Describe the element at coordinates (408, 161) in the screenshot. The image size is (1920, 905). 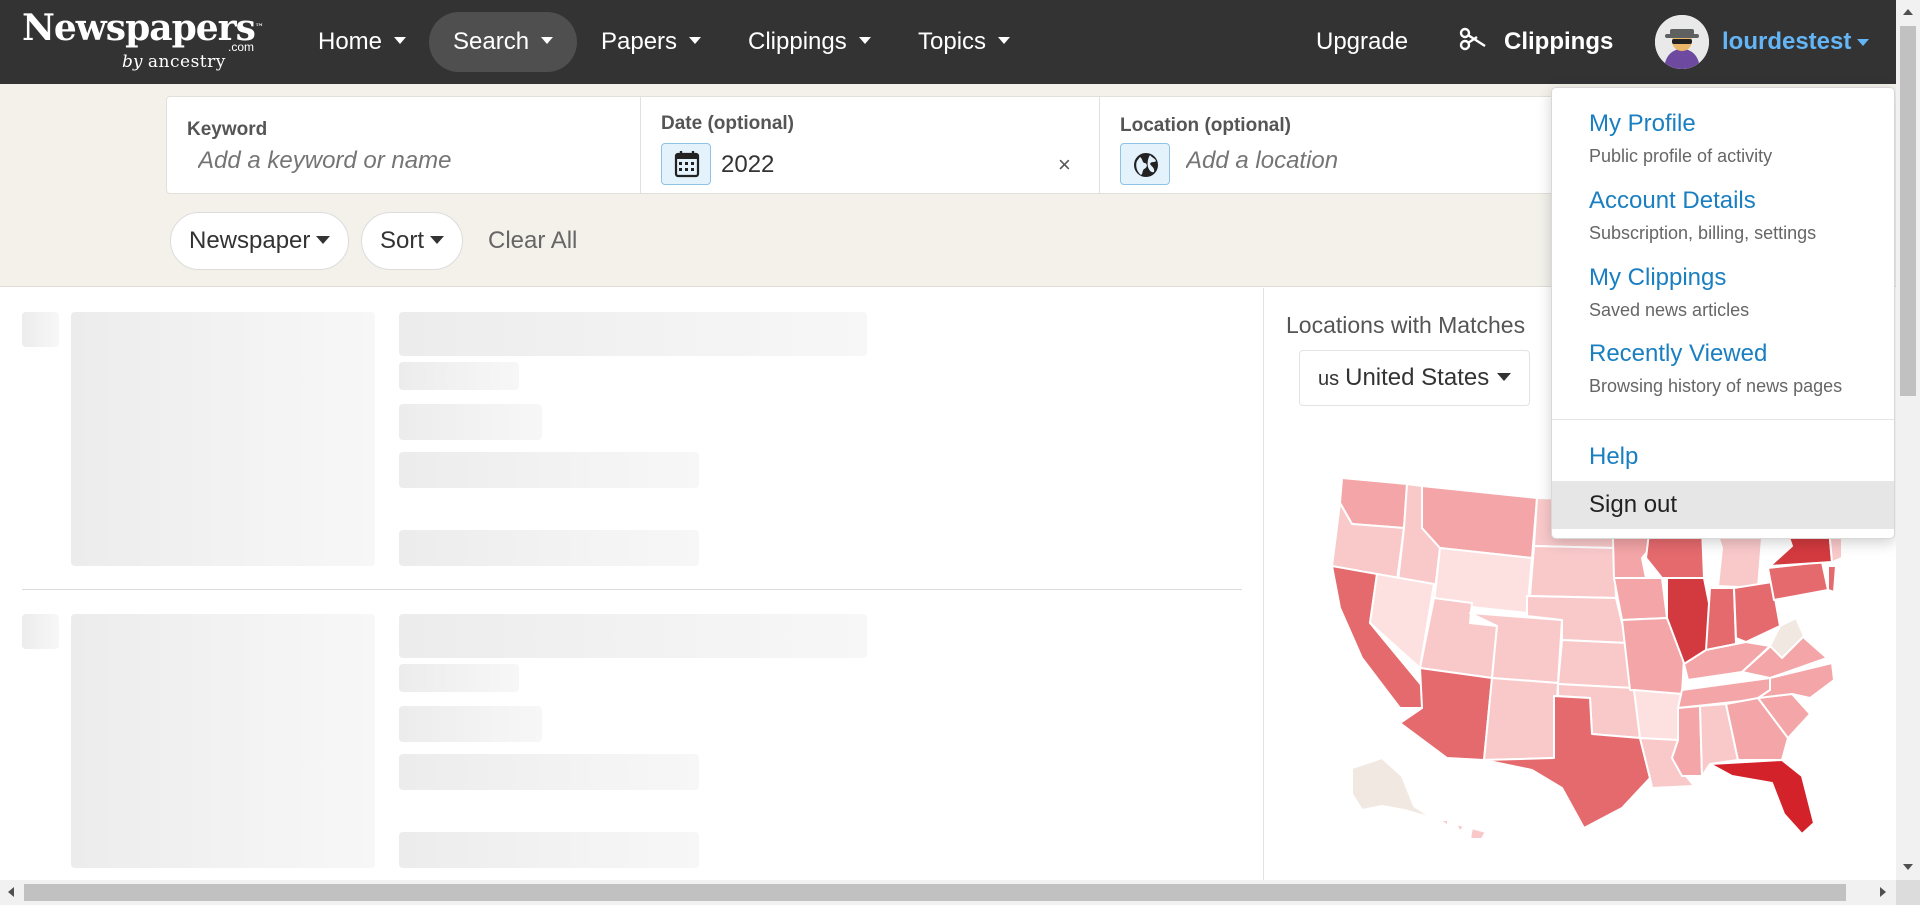
I see `keyword-input` at that location.